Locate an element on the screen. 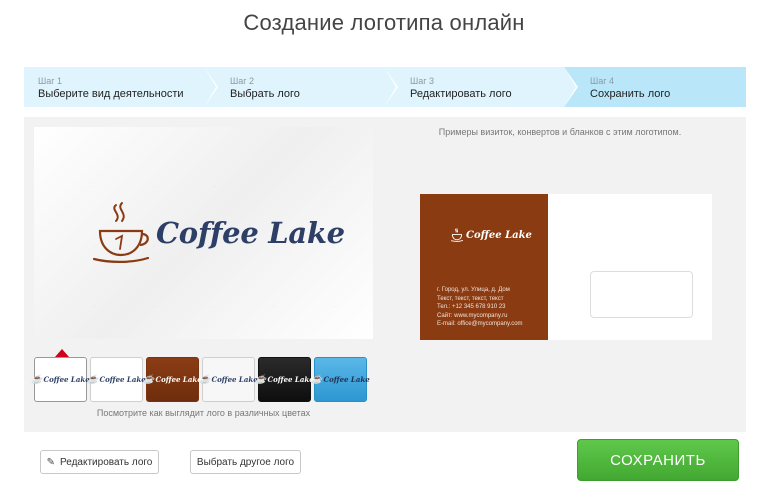  card-line: Сайт: www.mycompany.ru is located at coordinates (472, 315).